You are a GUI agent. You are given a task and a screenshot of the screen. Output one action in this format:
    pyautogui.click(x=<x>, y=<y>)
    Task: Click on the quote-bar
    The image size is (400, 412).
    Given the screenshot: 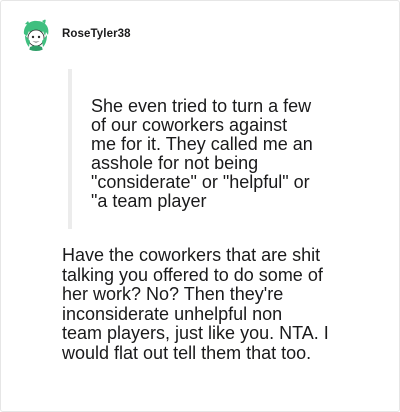 What is the action you would take?
    pyautogui.click(x=70, y=149)
    